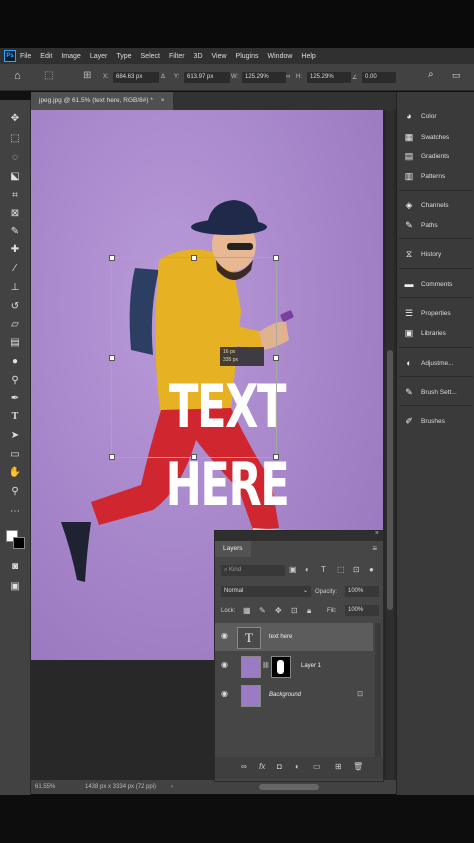  What do you see at coordinates (15, 343) in the screenshot?
I see `gradient-tool-icon: ▤` at bounding box center [15, 343].